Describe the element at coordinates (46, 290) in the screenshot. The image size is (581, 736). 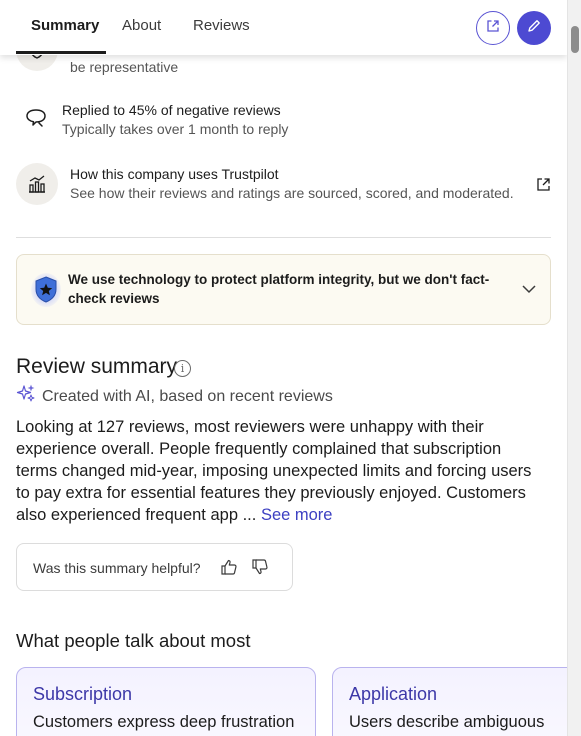
I see `star-shield-icon` at that location.